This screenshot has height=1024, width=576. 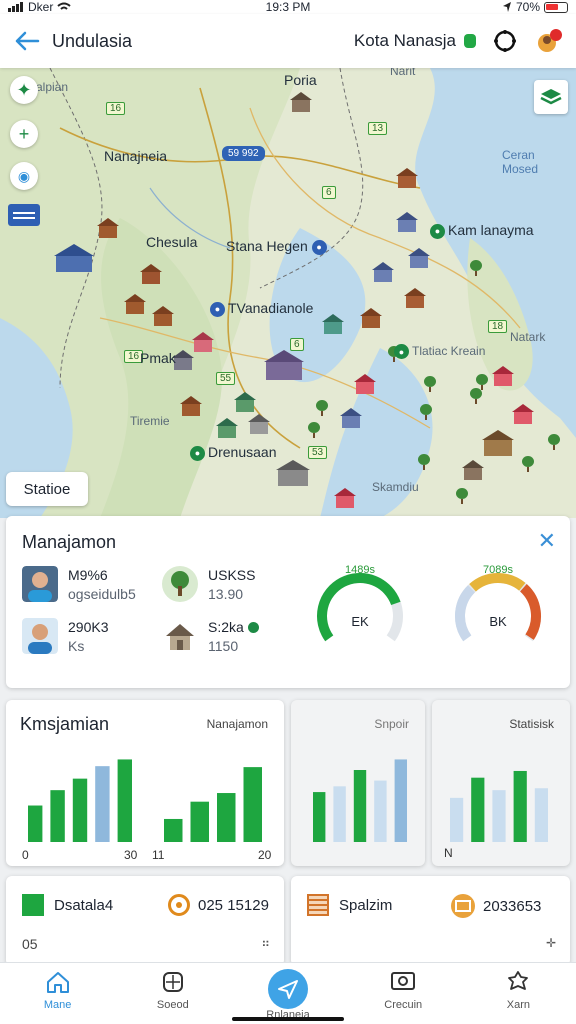 I want to click on gauge-label: 7089s, so click(x=498, y=570).